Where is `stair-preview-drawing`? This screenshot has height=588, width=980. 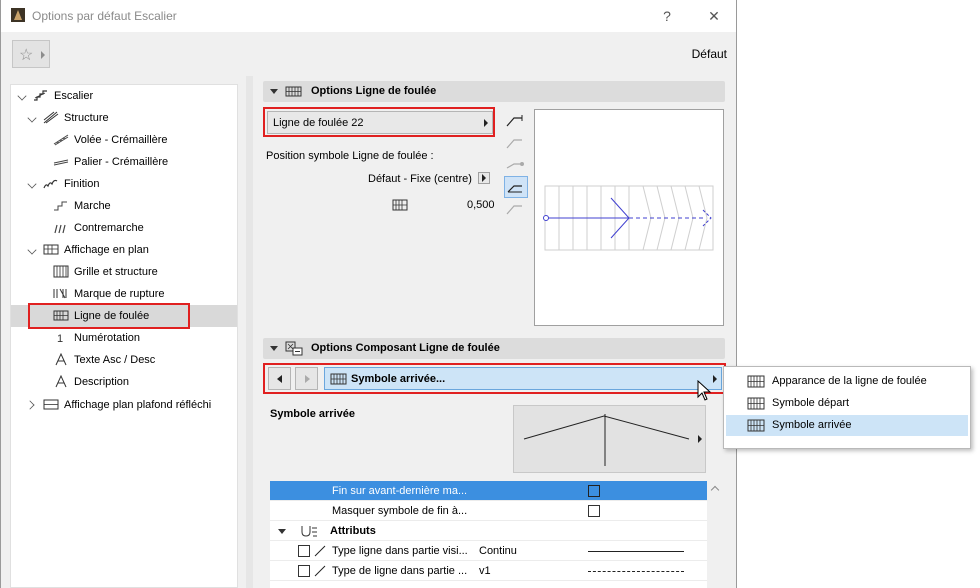 stair-preview-drawing is located at coordinates (628, 218).